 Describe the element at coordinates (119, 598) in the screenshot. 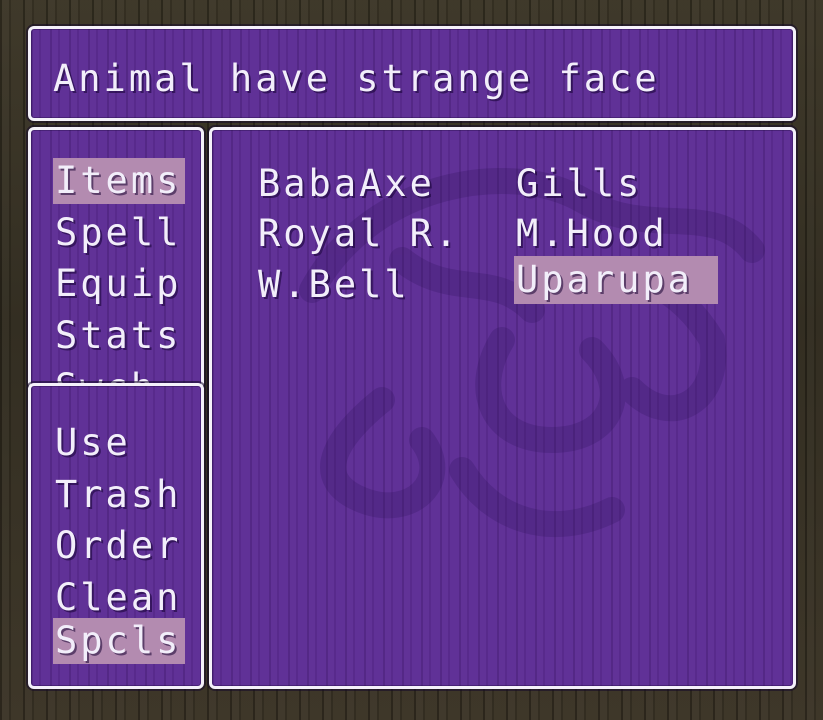

I see `action-clean: Clean` at that location.